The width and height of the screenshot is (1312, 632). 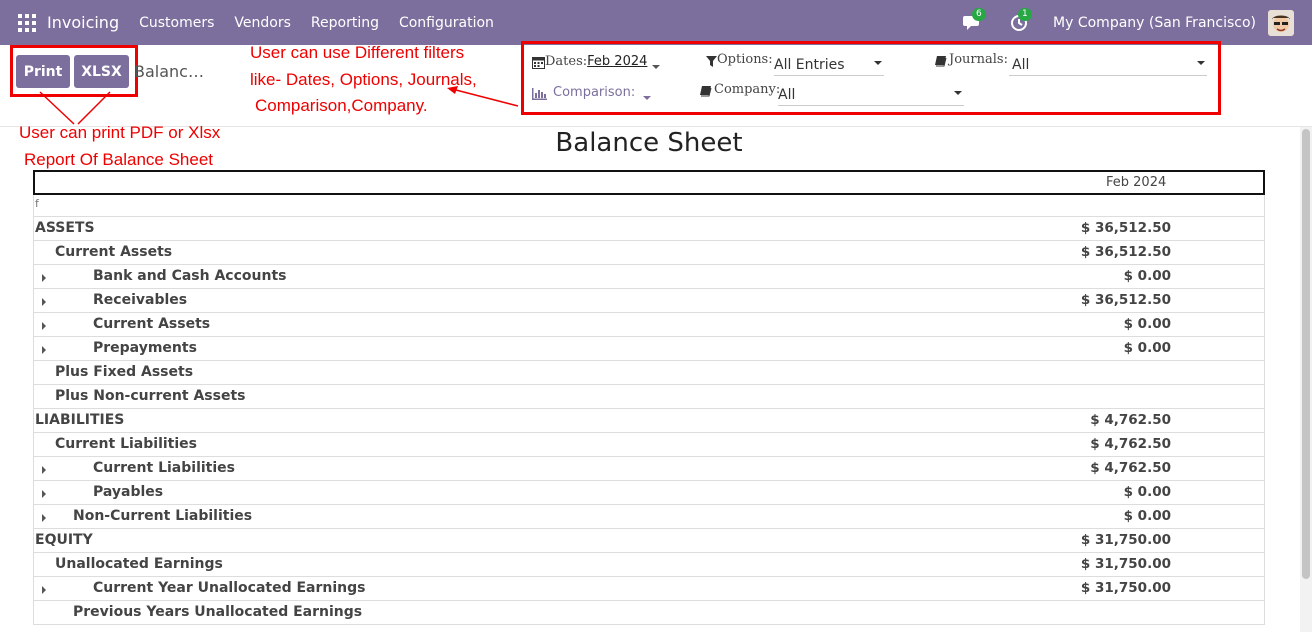 What do you see at coordinates (649, 349) in the screenshot?
I see `table-row: Prepayments $ 0.00` at bounding box center [649, 349].